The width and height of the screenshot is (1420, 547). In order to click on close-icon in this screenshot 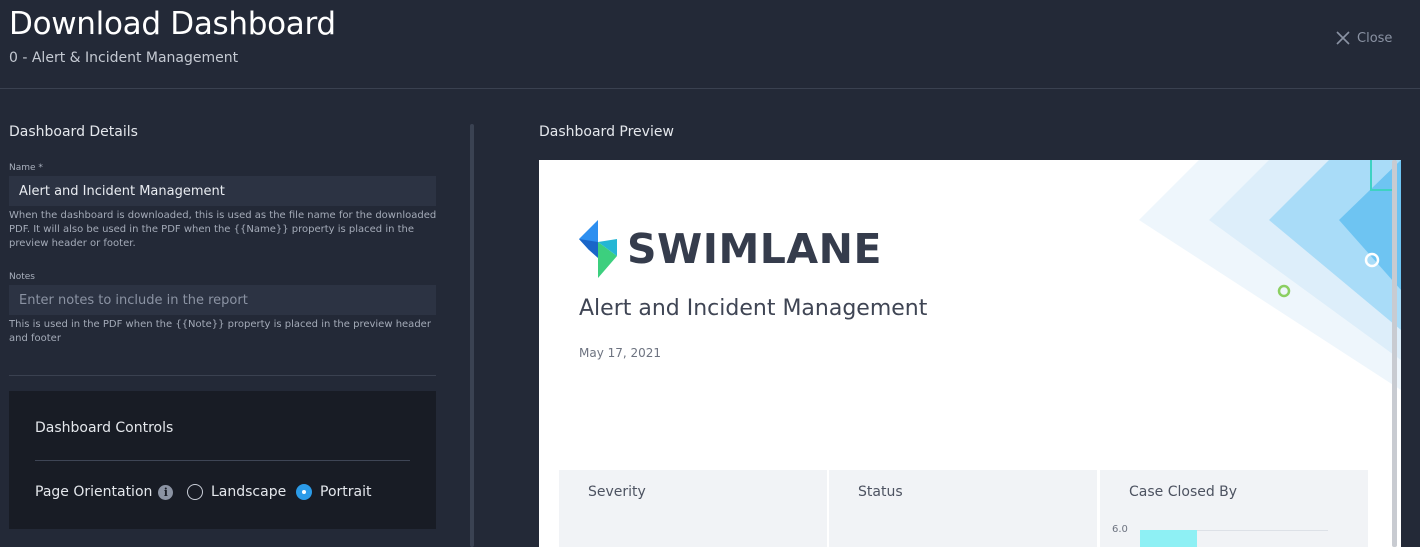, I will do `click(1343, 38)`.